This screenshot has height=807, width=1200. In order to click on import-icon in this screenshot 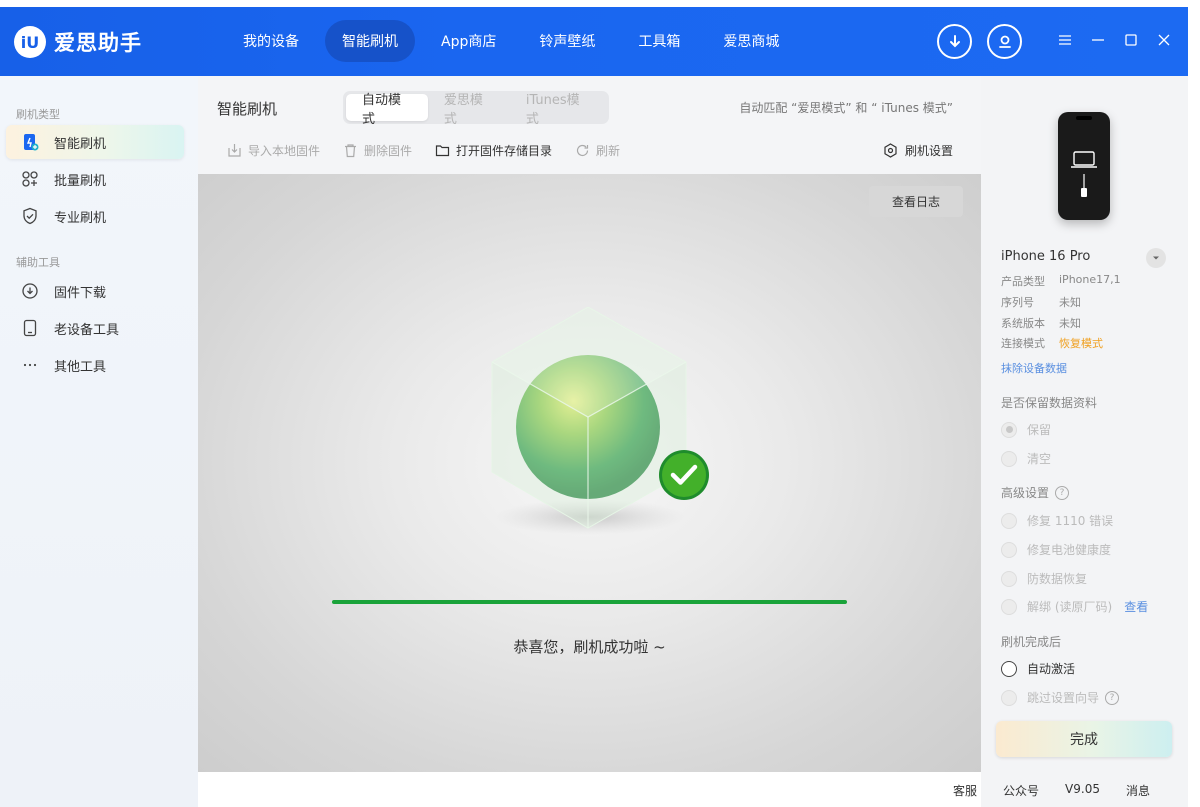, I will do `click(234, 151)`.